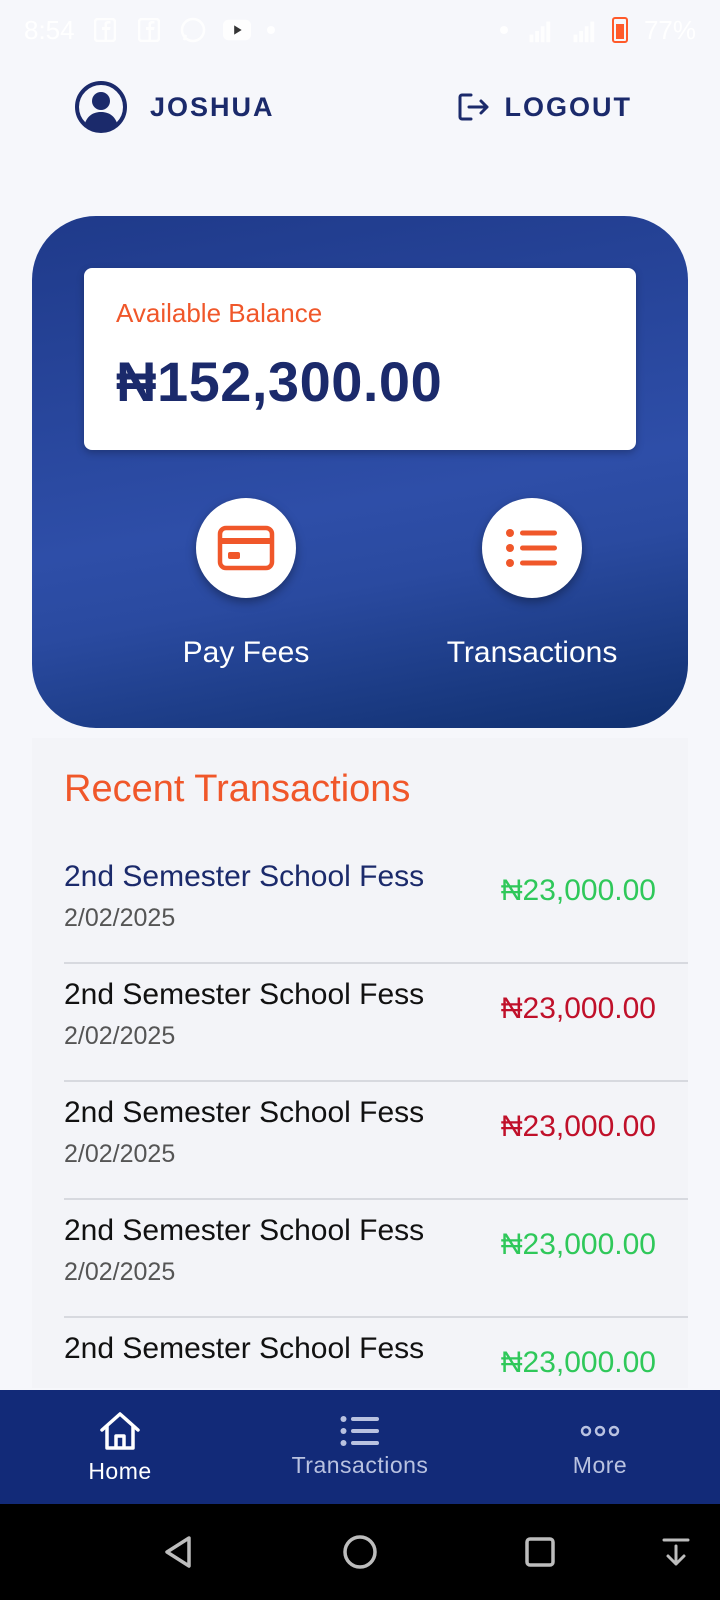 This screenshot has height=1600, width=720. Describe the element at coordinates (568, 106) in the screenshot. I see `logout-label: LOGOUT` at that location.